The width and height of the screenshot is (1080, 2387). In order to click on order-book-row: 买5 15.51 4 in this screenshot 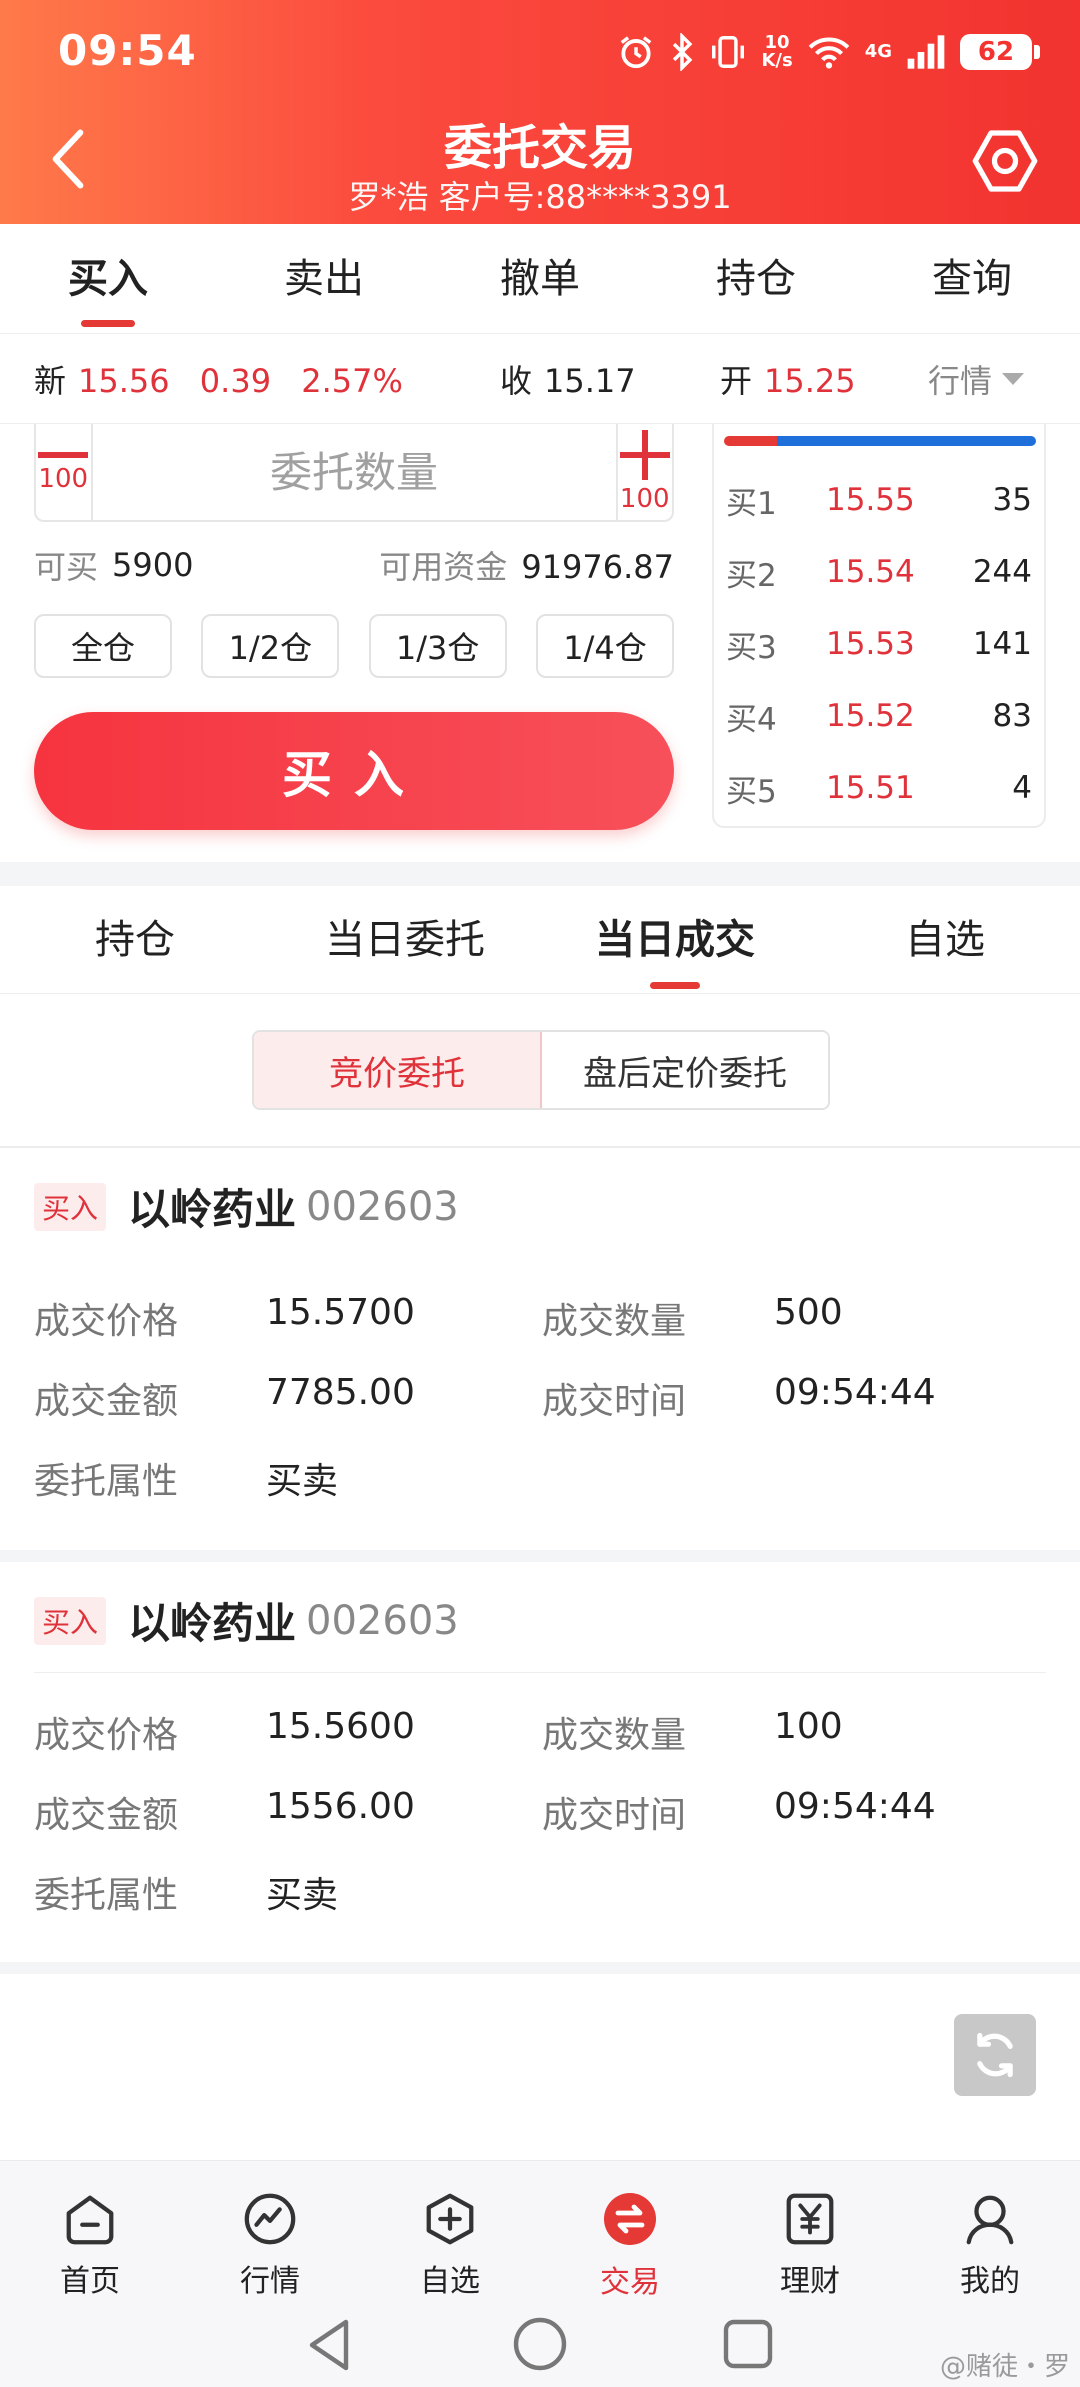, I will do `click(879, 788)`.